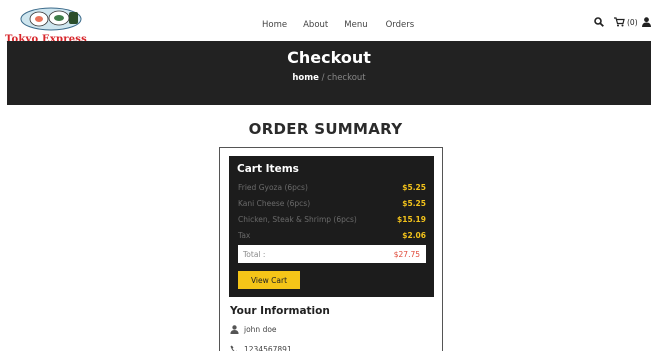 This screenshot has width=651, height=351. What do you see at coordinates (269, 280) in the screenshot?
I see `view-cart-button: View Cart` at bounding box center [269, 280].